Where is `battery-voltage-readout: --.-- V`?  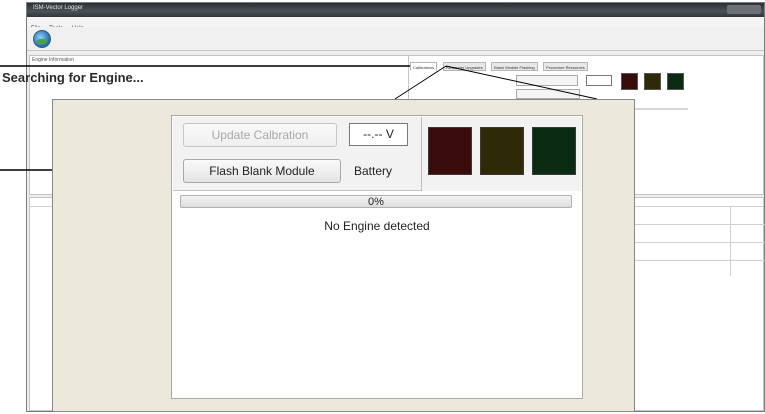 battery-voltage-readout: --.-- V is located at coordinates (378, 134).